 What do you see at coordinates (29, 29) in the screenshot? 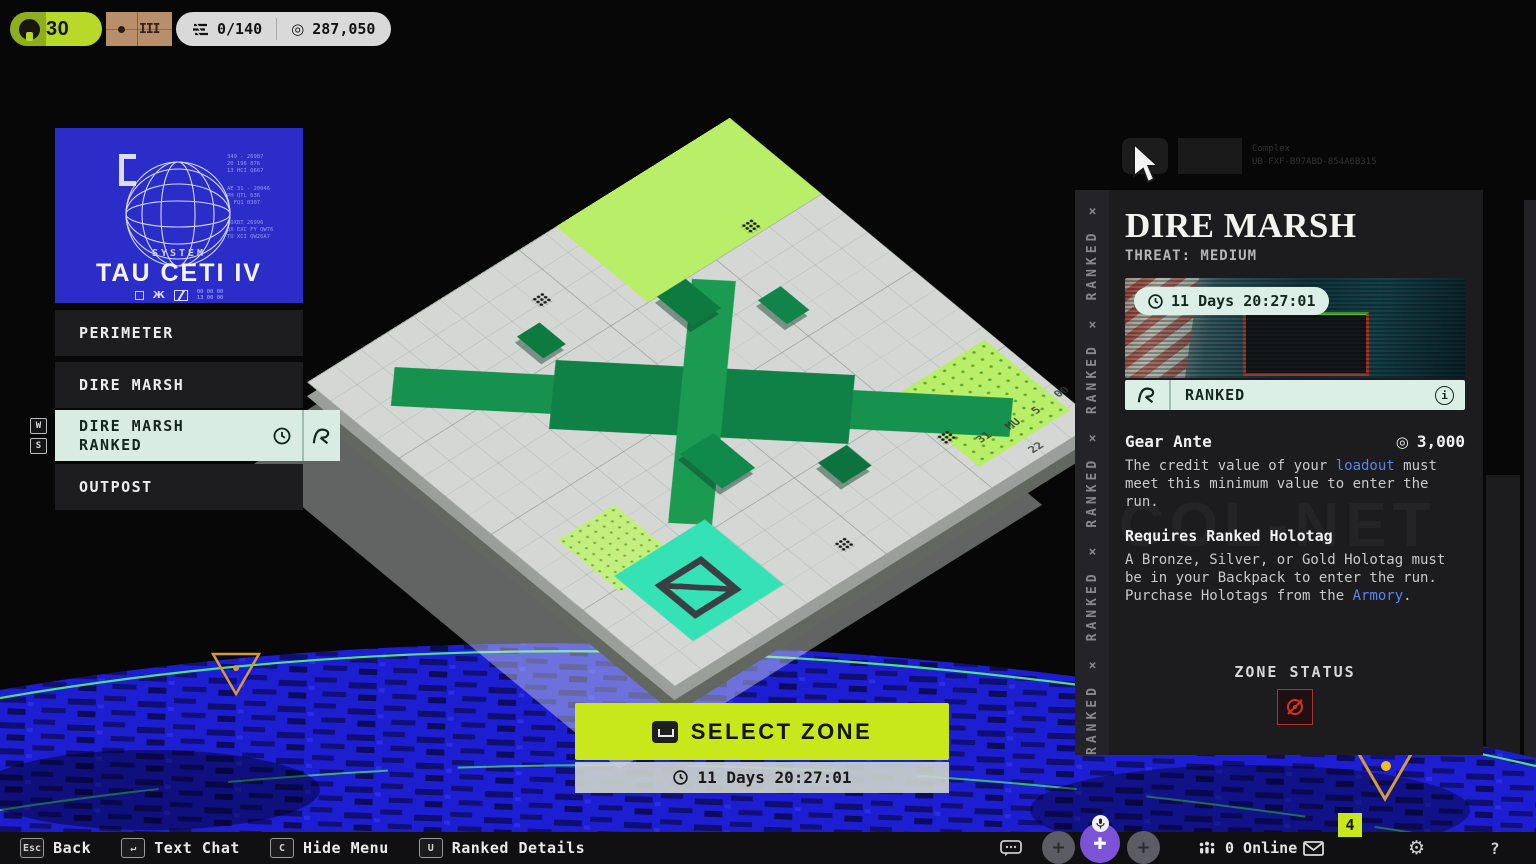
I see `raider-helmet-icon` at bounding box center [29, 29].